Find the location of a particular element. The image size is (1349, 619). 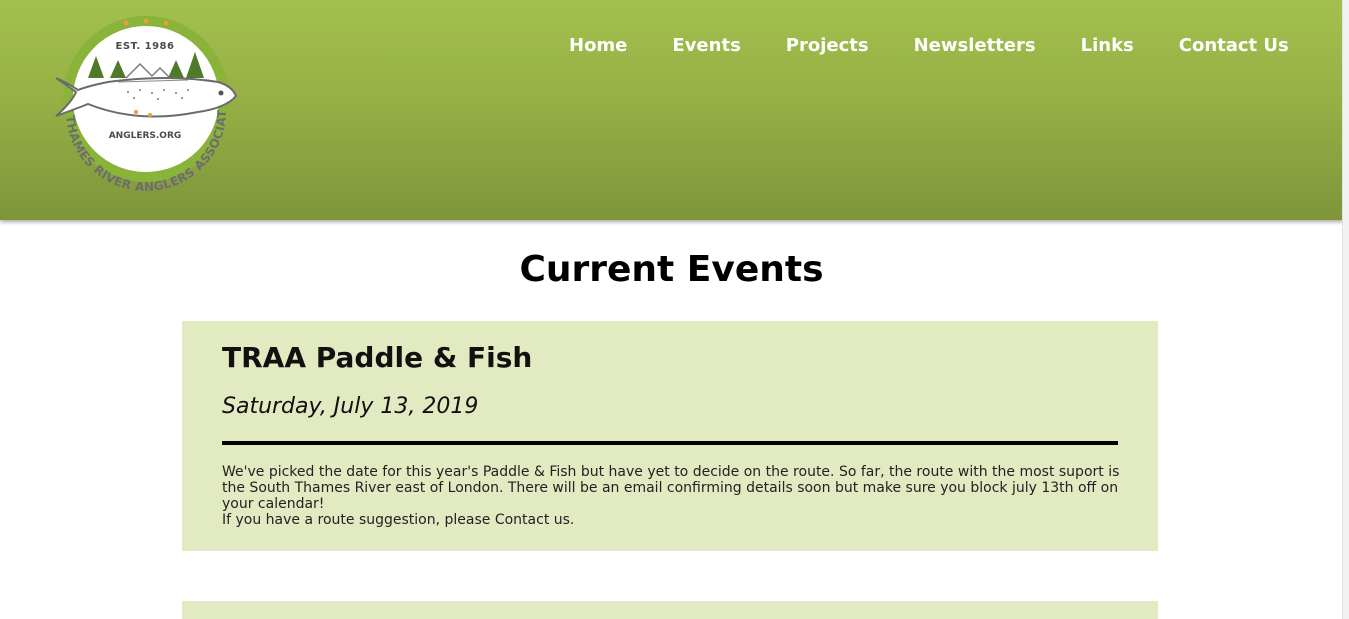

nav-newsletters: Newsletters is located at coordinates (975, 46).